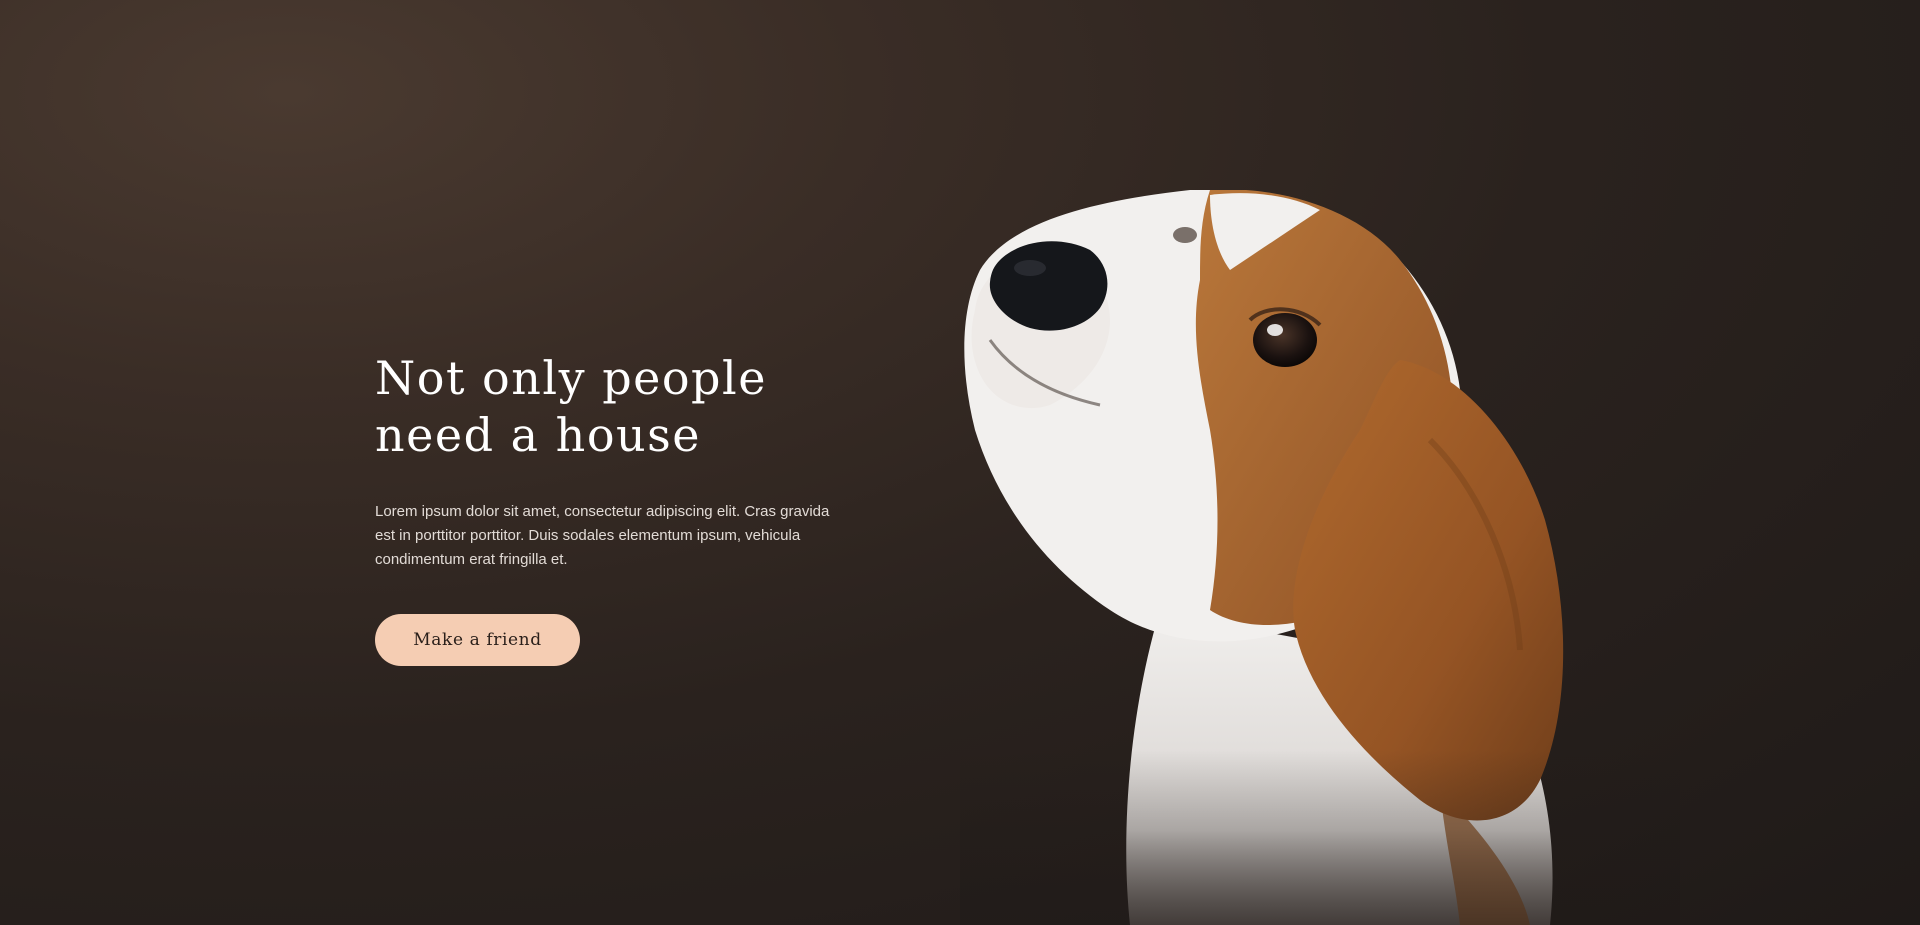  What do you see at coordinates (610, 407) in the screenshot?
I see `hero-headline: Not only people need a house` at bounding box center [610, 407].